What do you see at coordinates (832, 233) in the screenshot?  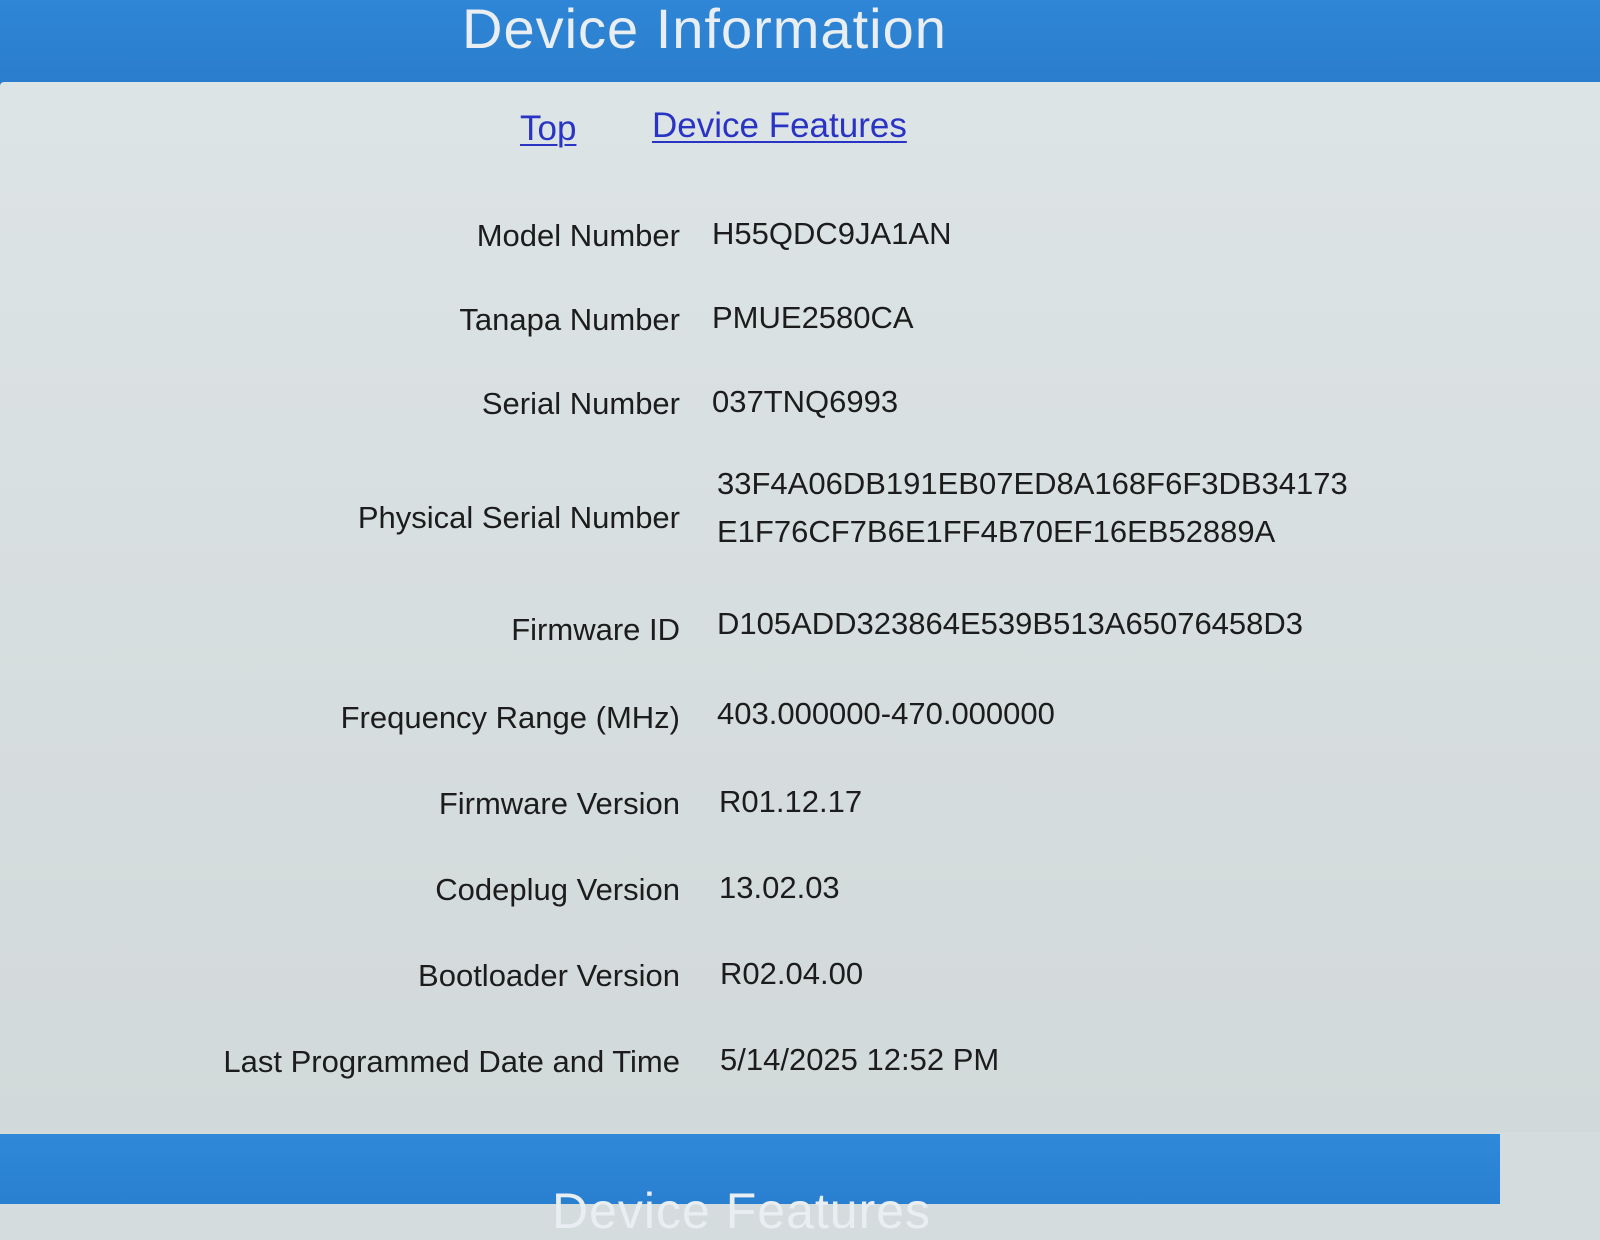 I see `model-number-value: H55QDC9JA1AN` at bounding box center [832, 233].